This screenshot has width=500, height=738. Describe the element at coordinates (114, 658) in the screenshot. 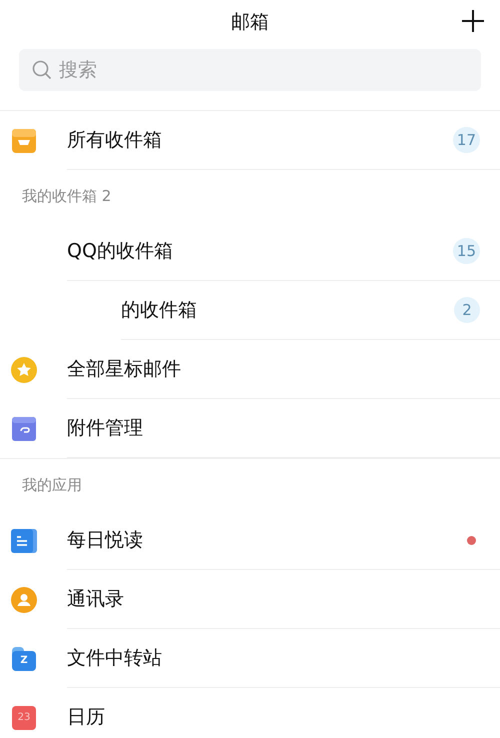

I see `folder-label: 文件中转站` at that location.